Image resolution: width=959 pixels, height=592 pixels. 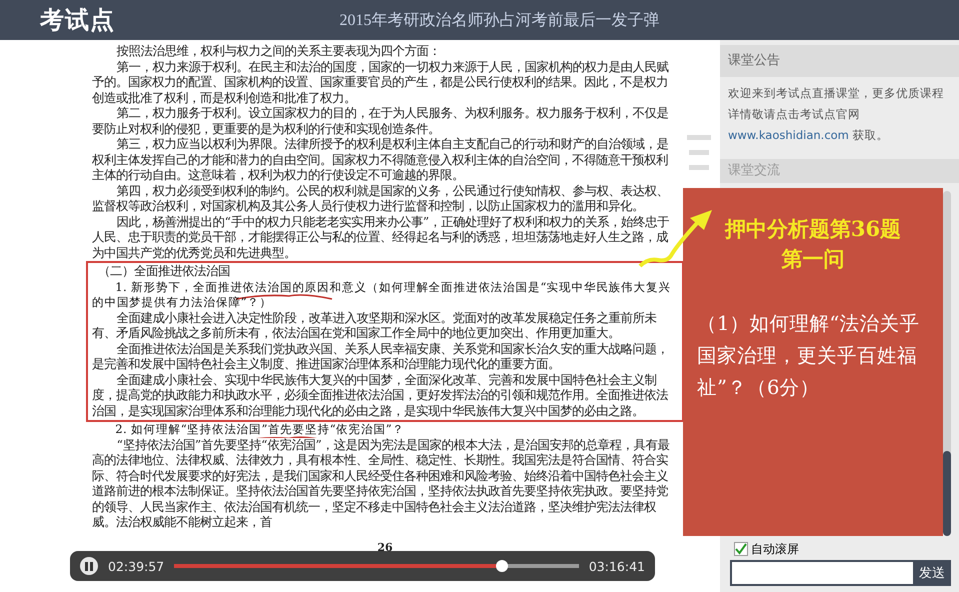 What do you see at coordinates (380, 395) in the screenshot?
I see `paragraph: 全面建成小康社会、实现中华民族伟大复兴的中国梦，全面深化改革、完善和发展中国特色社会主义制度，提高党的执政能力和执政水平，必须全面推进依法治国，更好发挥法治的引领和规范作用。全面推进依法治国，是实现国家治理体系和治理能力现代化的必由之路，是实现中华民族伟大复兴中国梦的必由之路。` at bounding box center [380, 395].